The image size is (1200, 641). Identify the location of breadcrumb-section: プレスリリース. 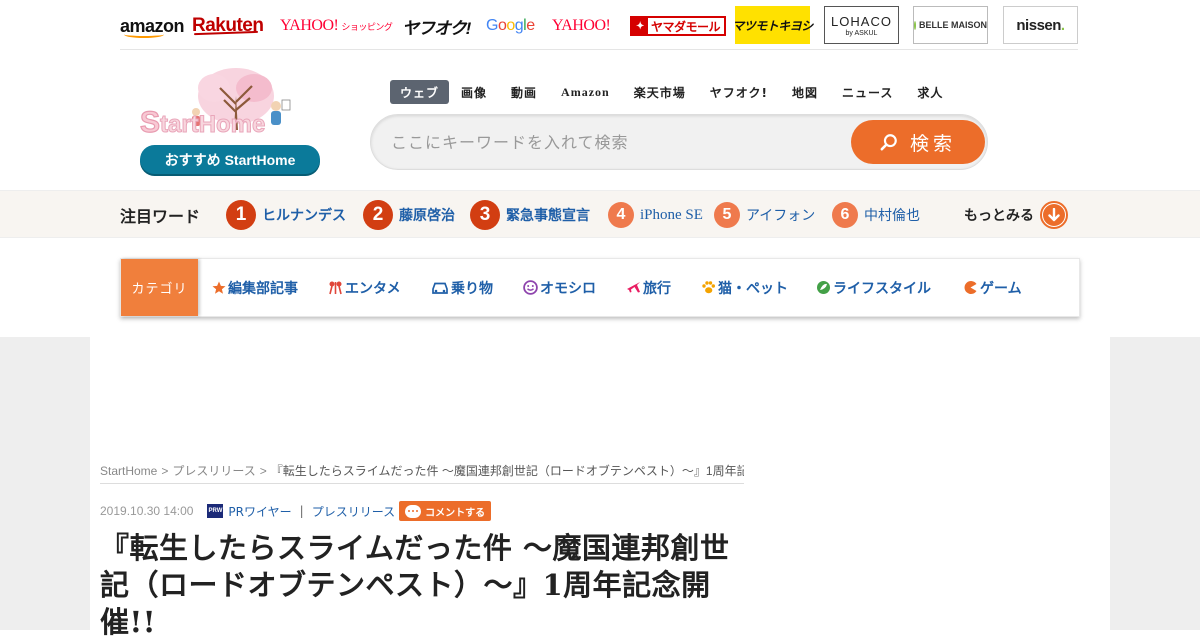
(213, 470).